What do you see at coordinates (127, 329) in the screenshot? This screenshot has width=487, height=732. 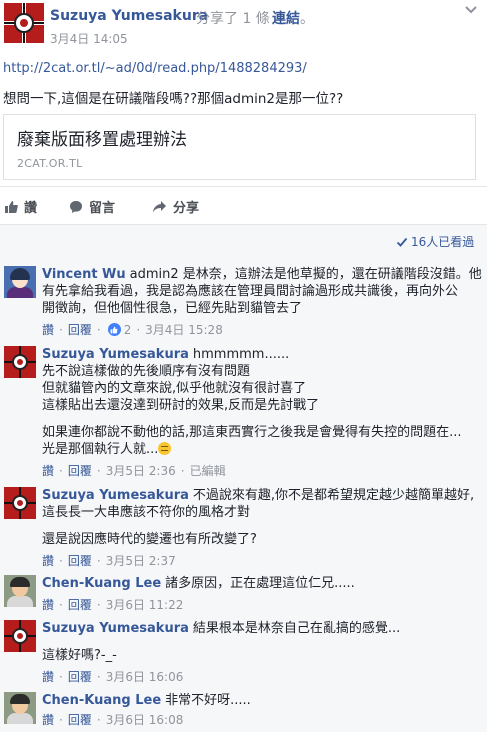 I see `like-count: 2` at bounding box center [127, 329].